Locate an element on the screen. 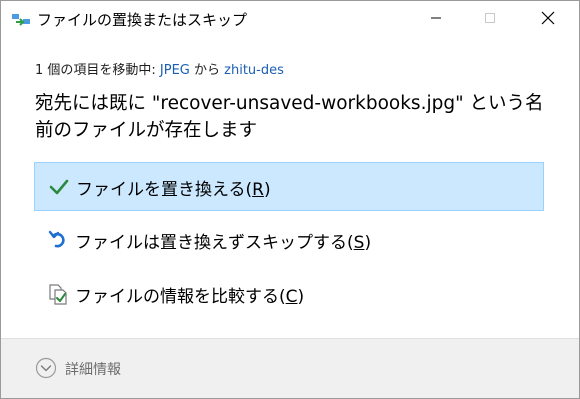 This screenshot has width=580, height=399. replace-file-label: ファイルを置き換える(R) is located at coordinates (173, 190).